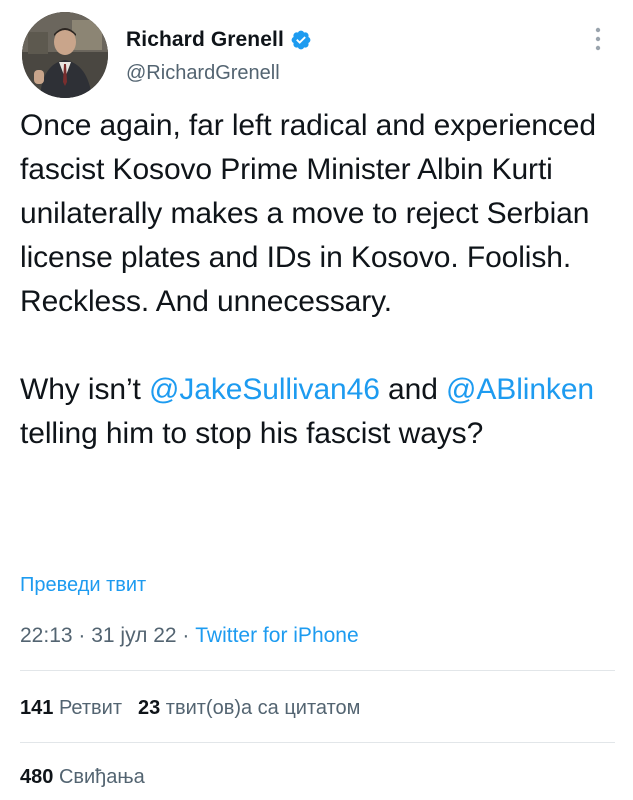 This screenshot has height=800, width=633. I want to click on translate-tweet-link: Преведи твит, so click(83, 585).